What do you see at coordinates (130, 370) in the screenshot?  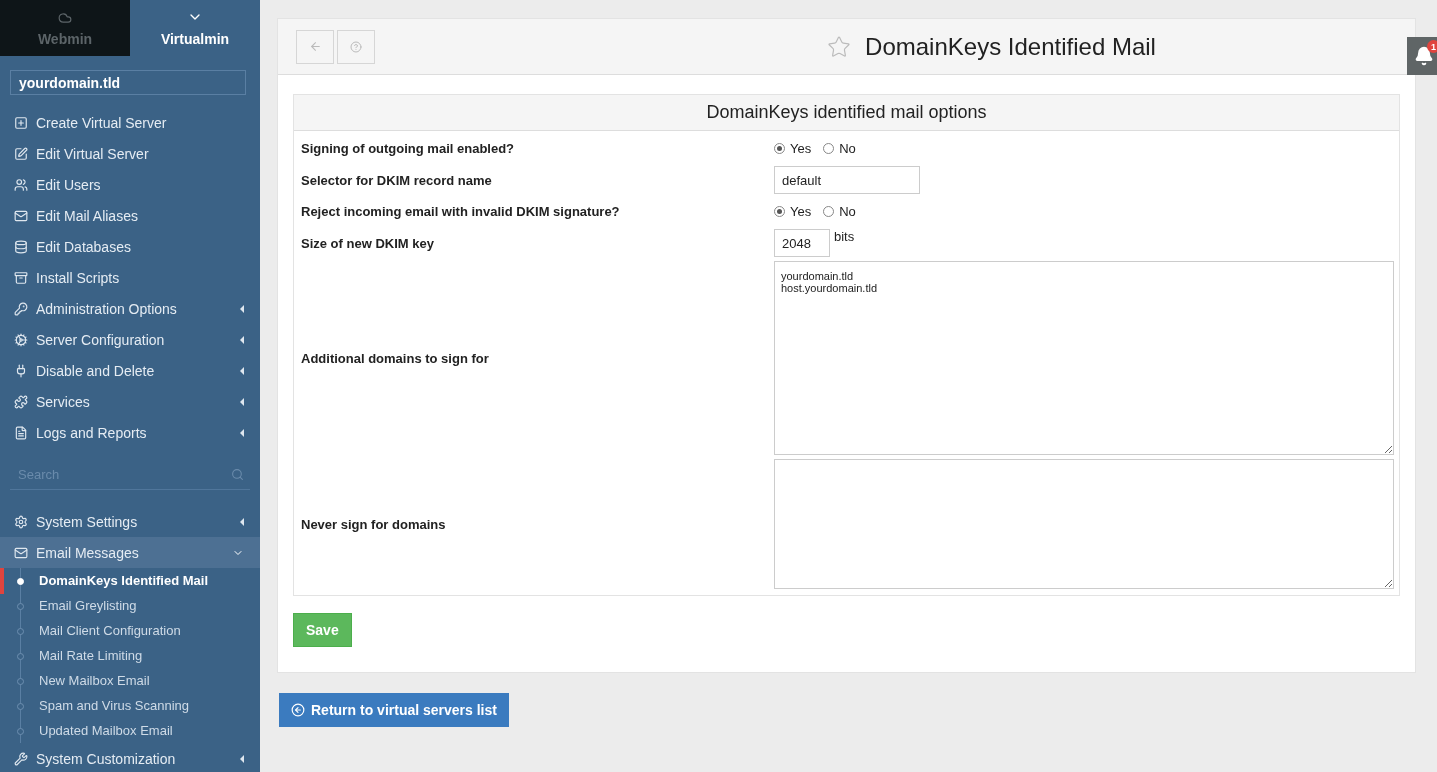 I see `sidebar-item: Disable and Delete` at bounding box center [130, 370].